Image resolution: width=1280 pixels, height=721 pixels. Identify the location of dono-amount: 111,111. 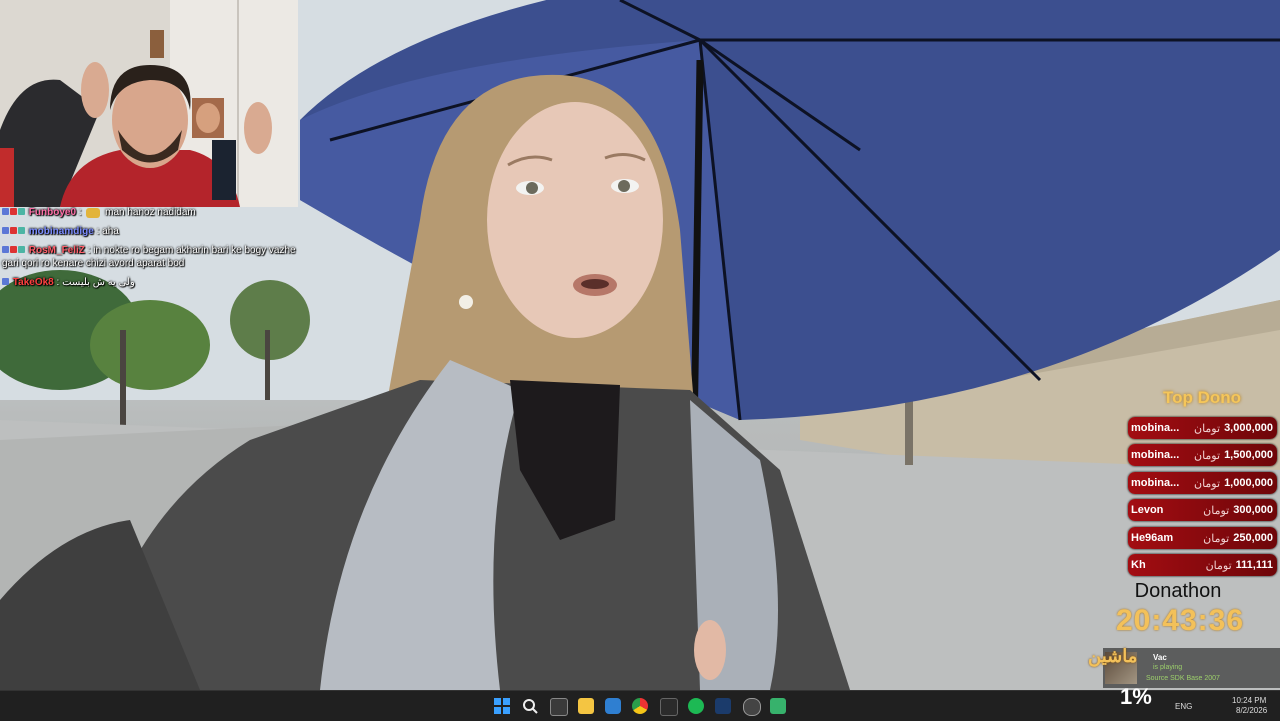
(1254, 565).